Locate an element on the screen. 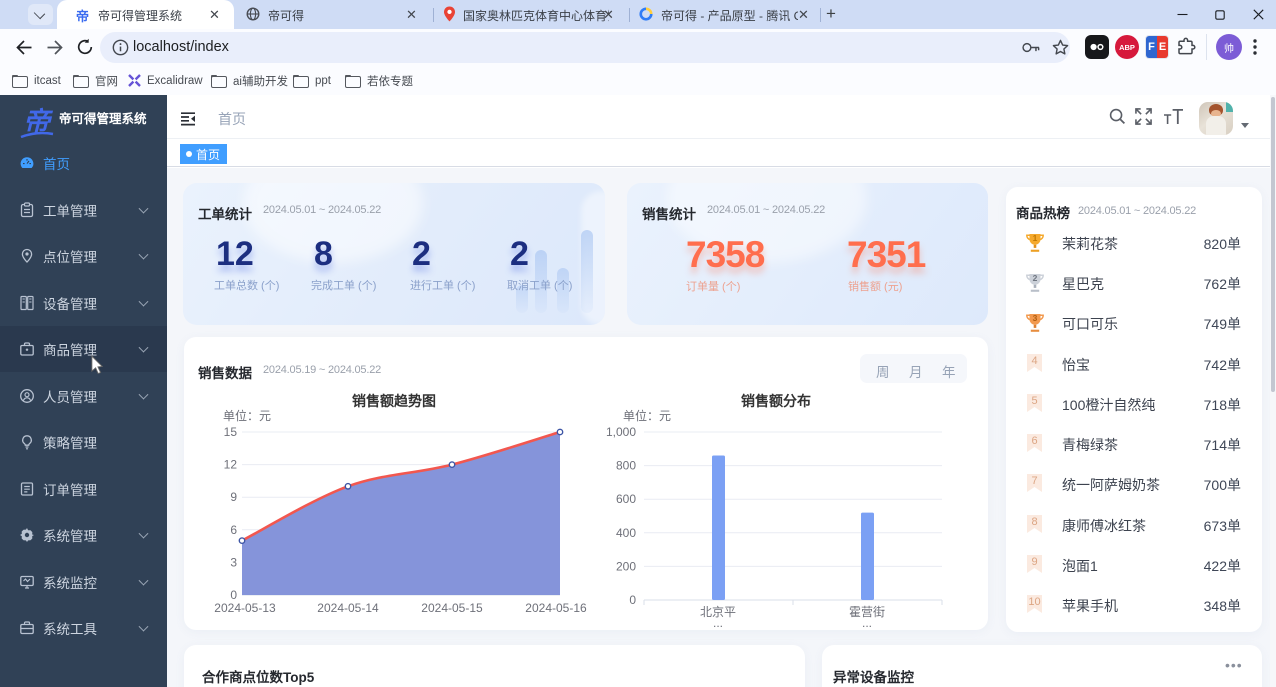  svg-text: 9 is located at coordinates (233, 497).